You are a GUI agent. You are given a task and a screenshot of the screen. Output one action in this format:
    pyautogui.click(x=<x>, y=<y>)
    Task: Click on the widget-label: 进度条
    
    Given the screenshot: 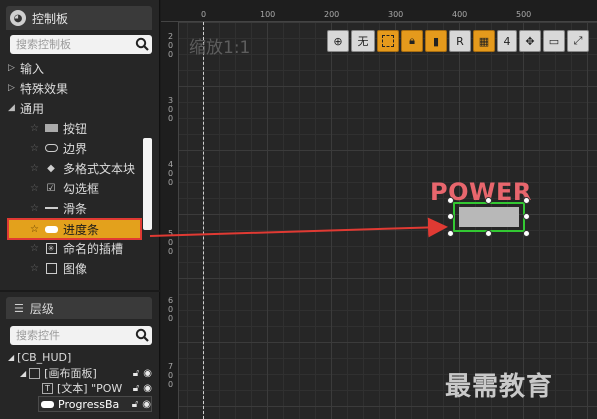 What is the action you would take?
    pyautogui.click(x=81, y=229)
    